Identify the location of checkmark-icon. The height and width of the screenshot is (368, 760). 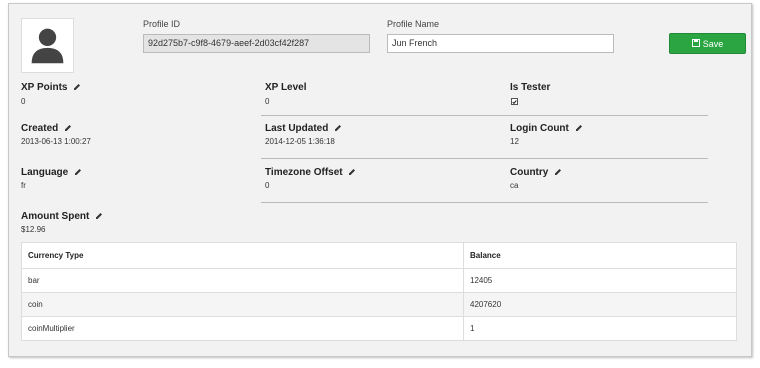
(514, 101).